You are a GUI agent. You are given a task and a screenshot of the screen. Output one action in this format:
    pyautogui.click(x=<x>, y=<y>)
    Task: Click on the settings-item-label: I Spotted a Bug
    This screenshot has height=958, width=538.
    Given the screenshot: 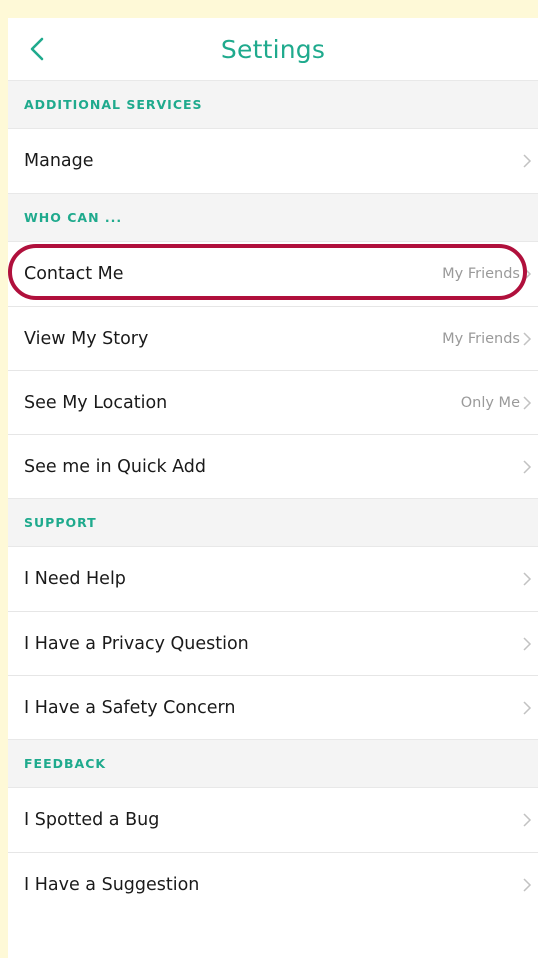 What is the action you would take?
    pyautogui.click(x=92, y=820)
    